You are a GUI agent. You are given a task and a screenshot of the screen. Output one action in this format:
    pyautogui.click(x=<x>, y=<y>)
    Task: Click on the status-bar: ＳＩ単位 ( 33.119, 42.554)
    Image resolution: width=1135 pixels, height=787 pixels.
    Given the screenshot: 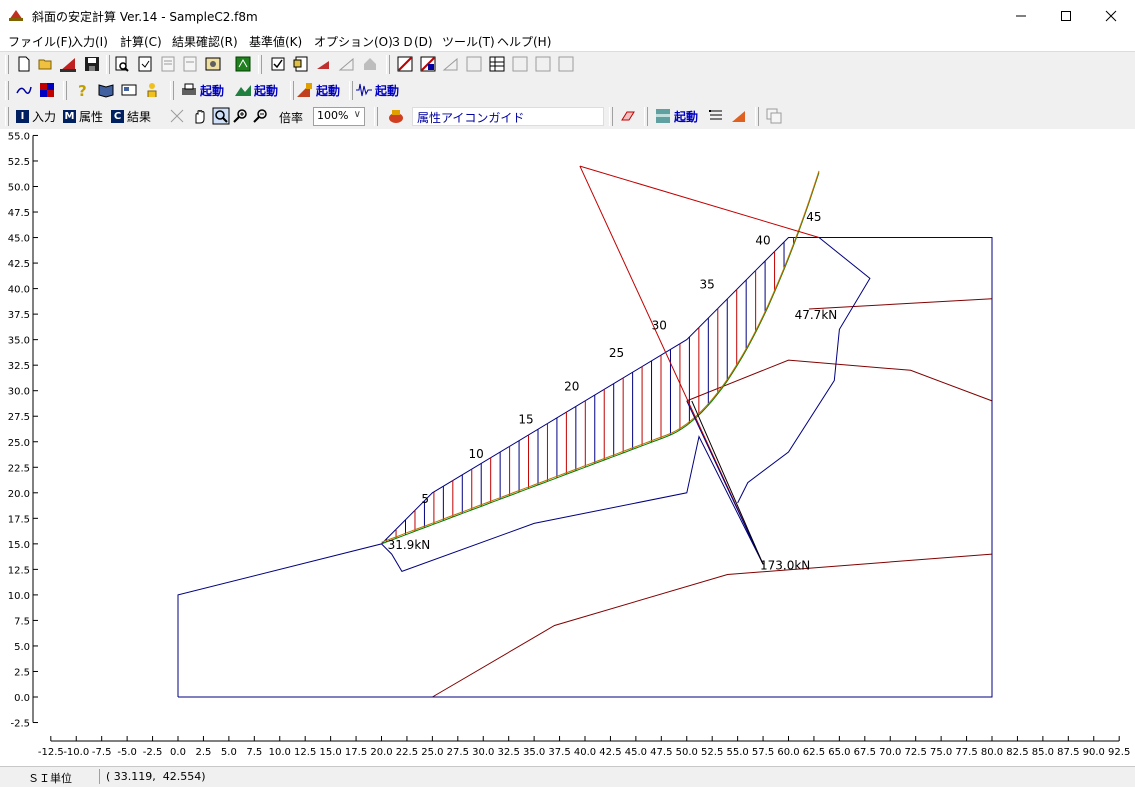 What is the action you would take?
    pyautogui.click(x=567, y=776)
    